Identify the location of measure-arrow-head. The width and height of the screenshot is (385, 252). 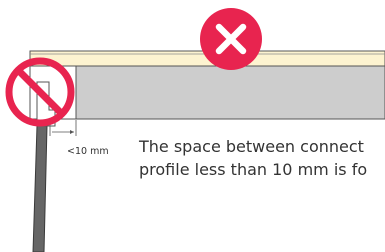
(72, 132).